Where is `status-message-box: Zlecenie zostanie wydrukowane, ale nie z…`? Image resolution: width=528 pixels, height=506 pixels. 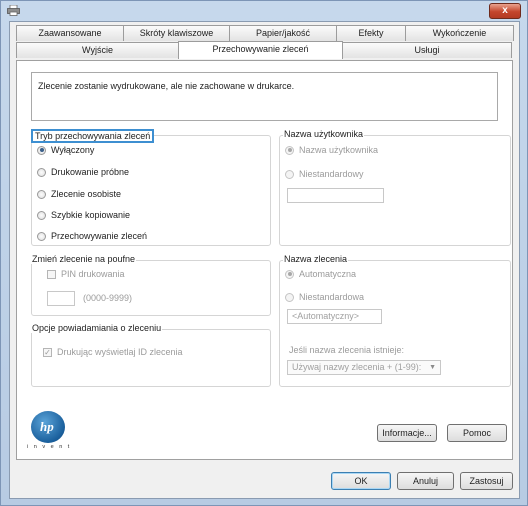
status-message-box: Zlecenie zostanie wydrukowane, ale nie z… is located at coordinates (264, 96).